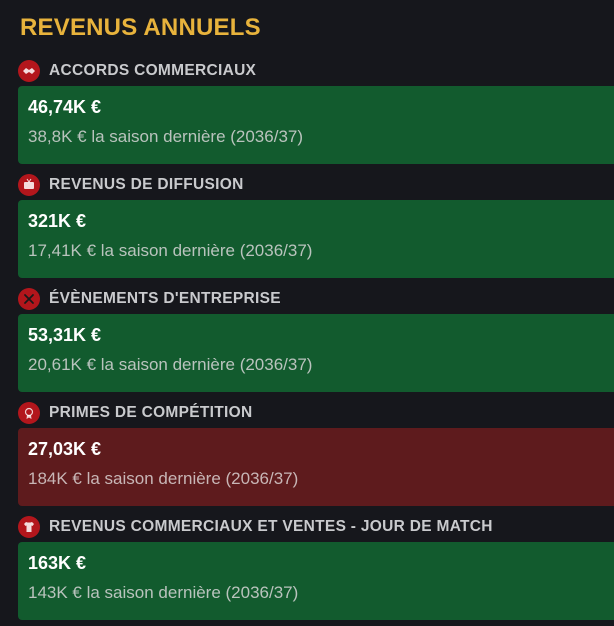  Describe the element at coordinates (316, 413) in the screenshot. I see `section-header: PRIMES DE COMPÉTITION` at that location.